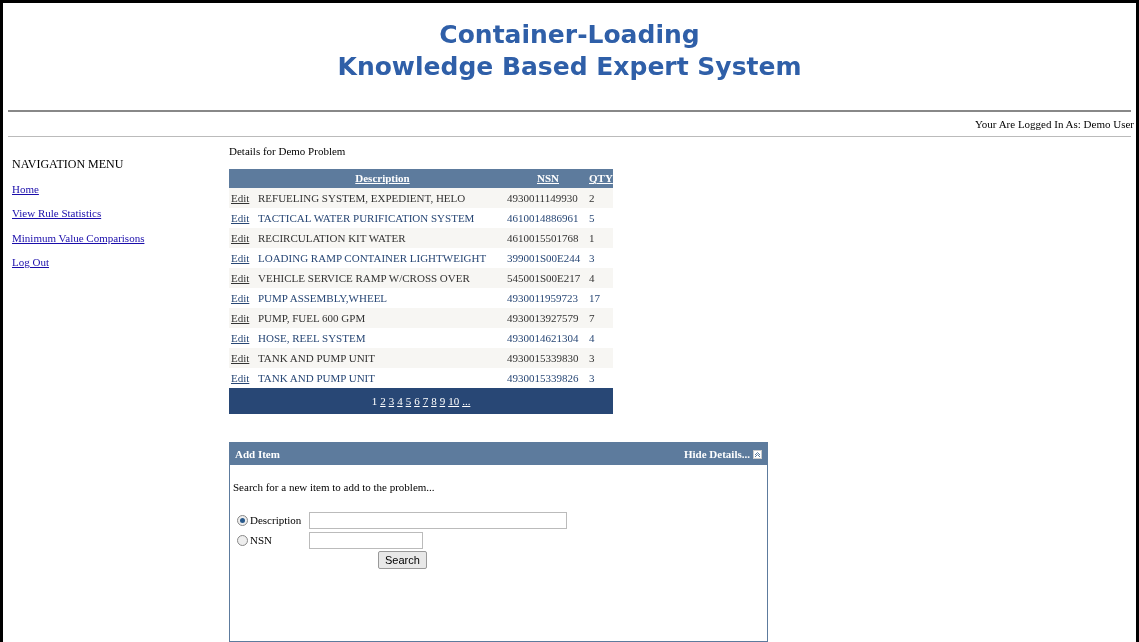 This screenshot has width=1139, height=642. Describe the element at coordinates (542, 198) in the screenshot. I see `table-cell-text: 4930011149930` at that location.